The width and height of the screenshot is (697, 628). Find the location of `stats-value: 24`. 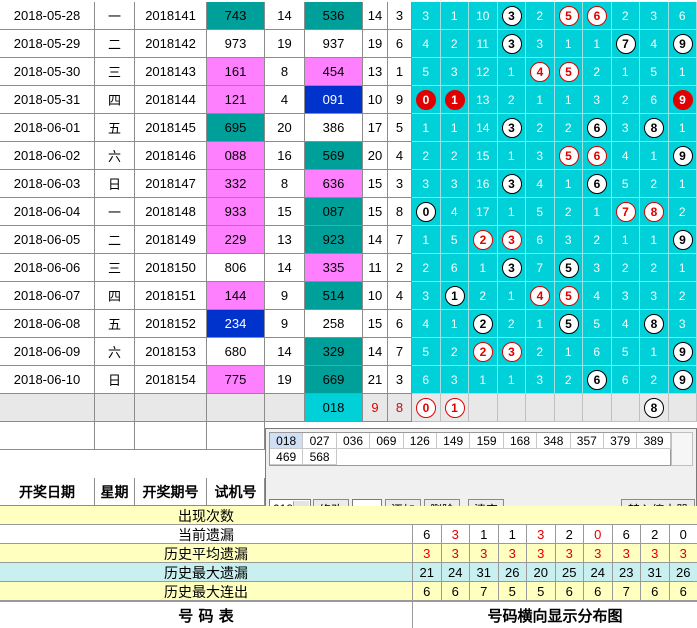

stats-value: 24 is located at coordinates (597, 572).